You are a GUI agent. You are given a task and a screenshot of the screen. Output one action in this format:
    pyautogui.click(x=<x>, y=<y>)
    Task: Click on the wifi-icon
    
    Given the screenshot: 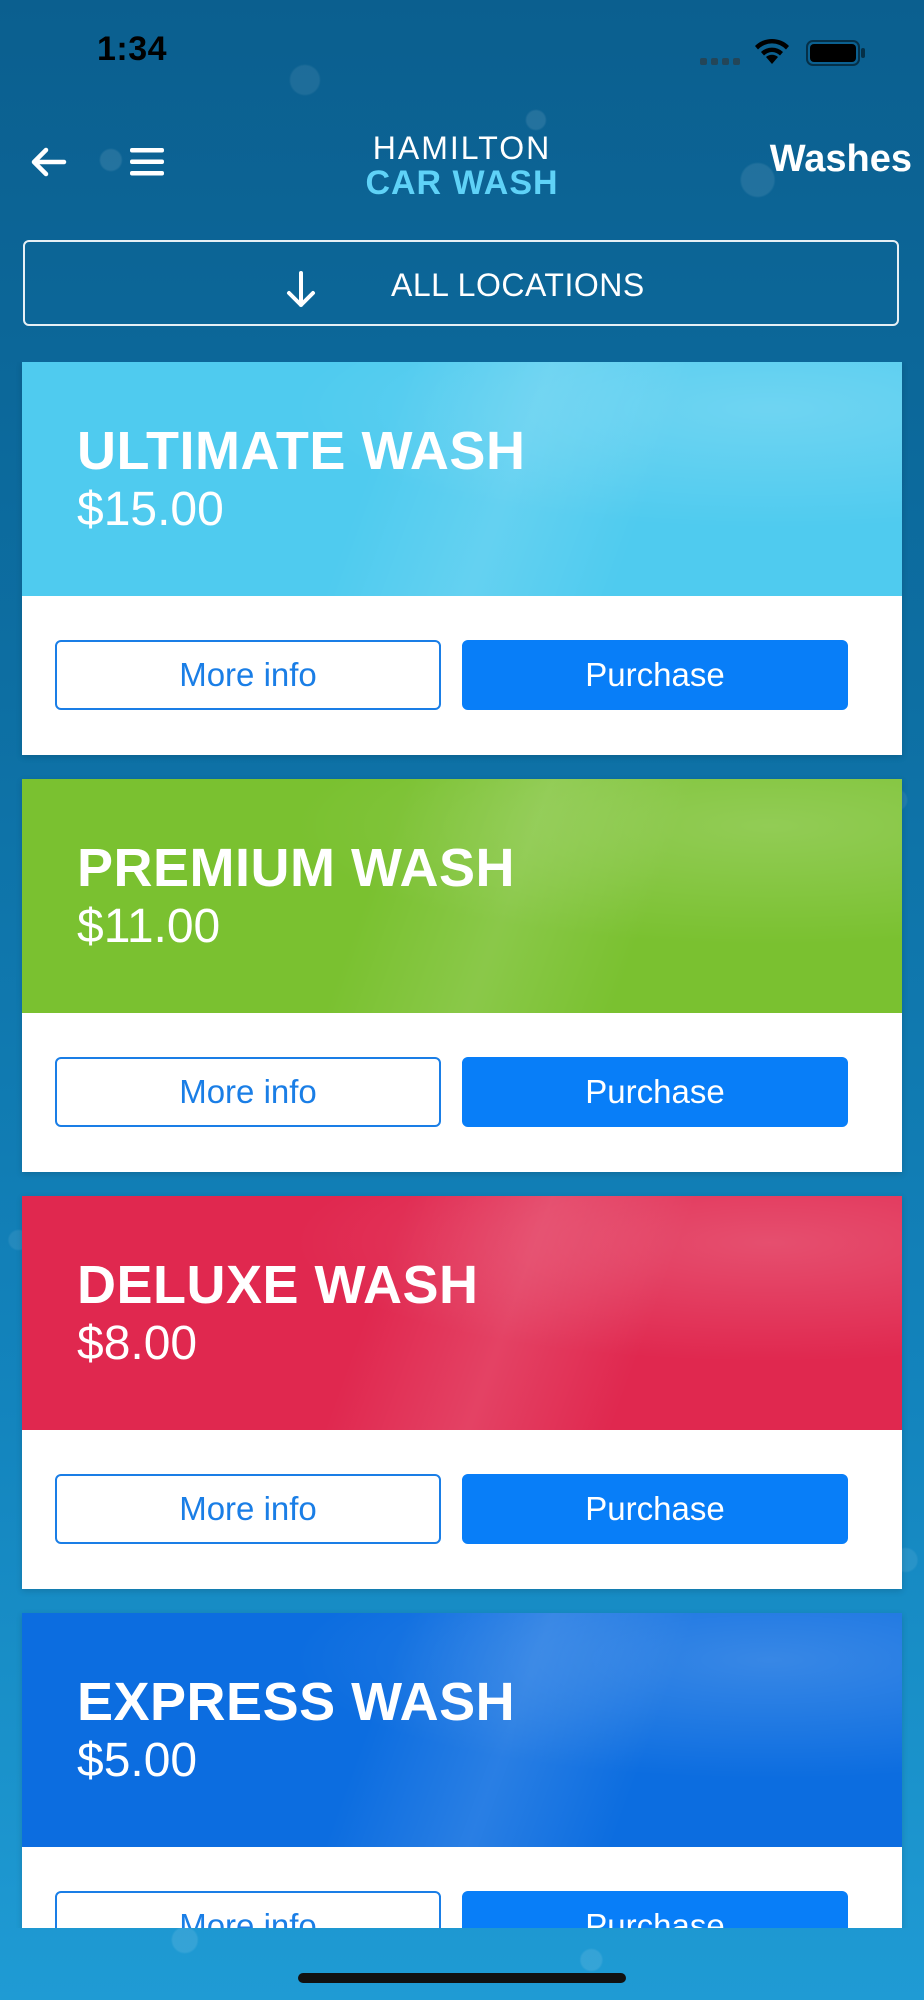 What is the action you would take?
    pyautogui.click(x=772, y=51)
    